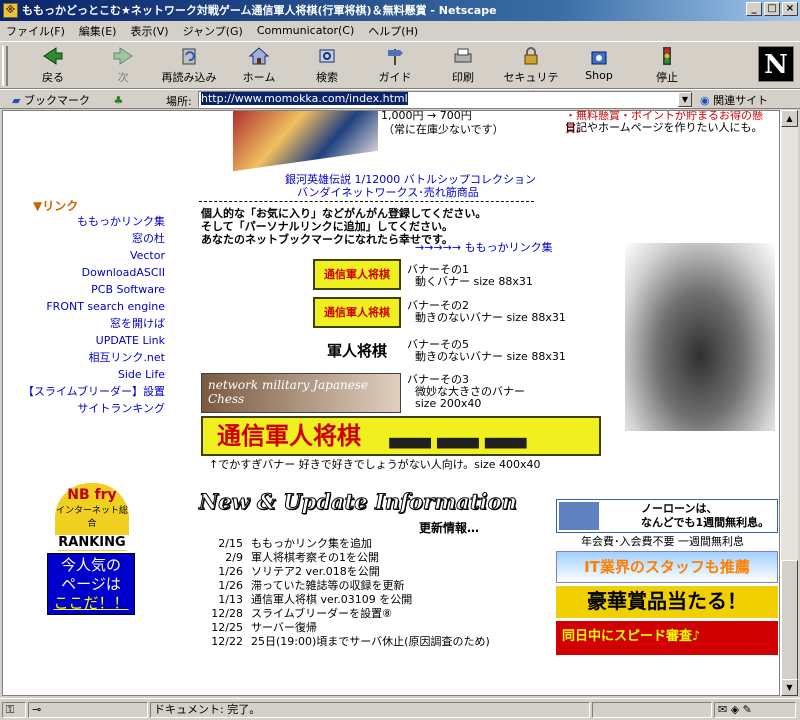  I want to click on news-text: スライムブリーダーを設置⑧, so click(321, 613).